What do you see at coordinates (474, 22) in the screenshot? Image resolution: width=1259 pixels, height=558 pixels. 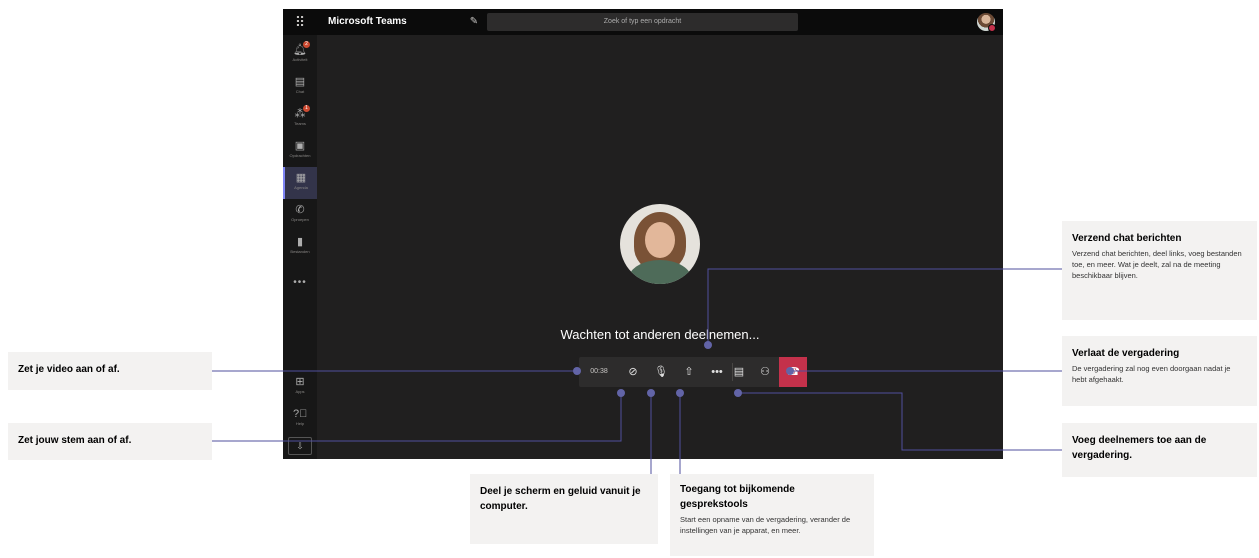 I see `new-chat-icon: ✎` at bounding box center [474, 22].